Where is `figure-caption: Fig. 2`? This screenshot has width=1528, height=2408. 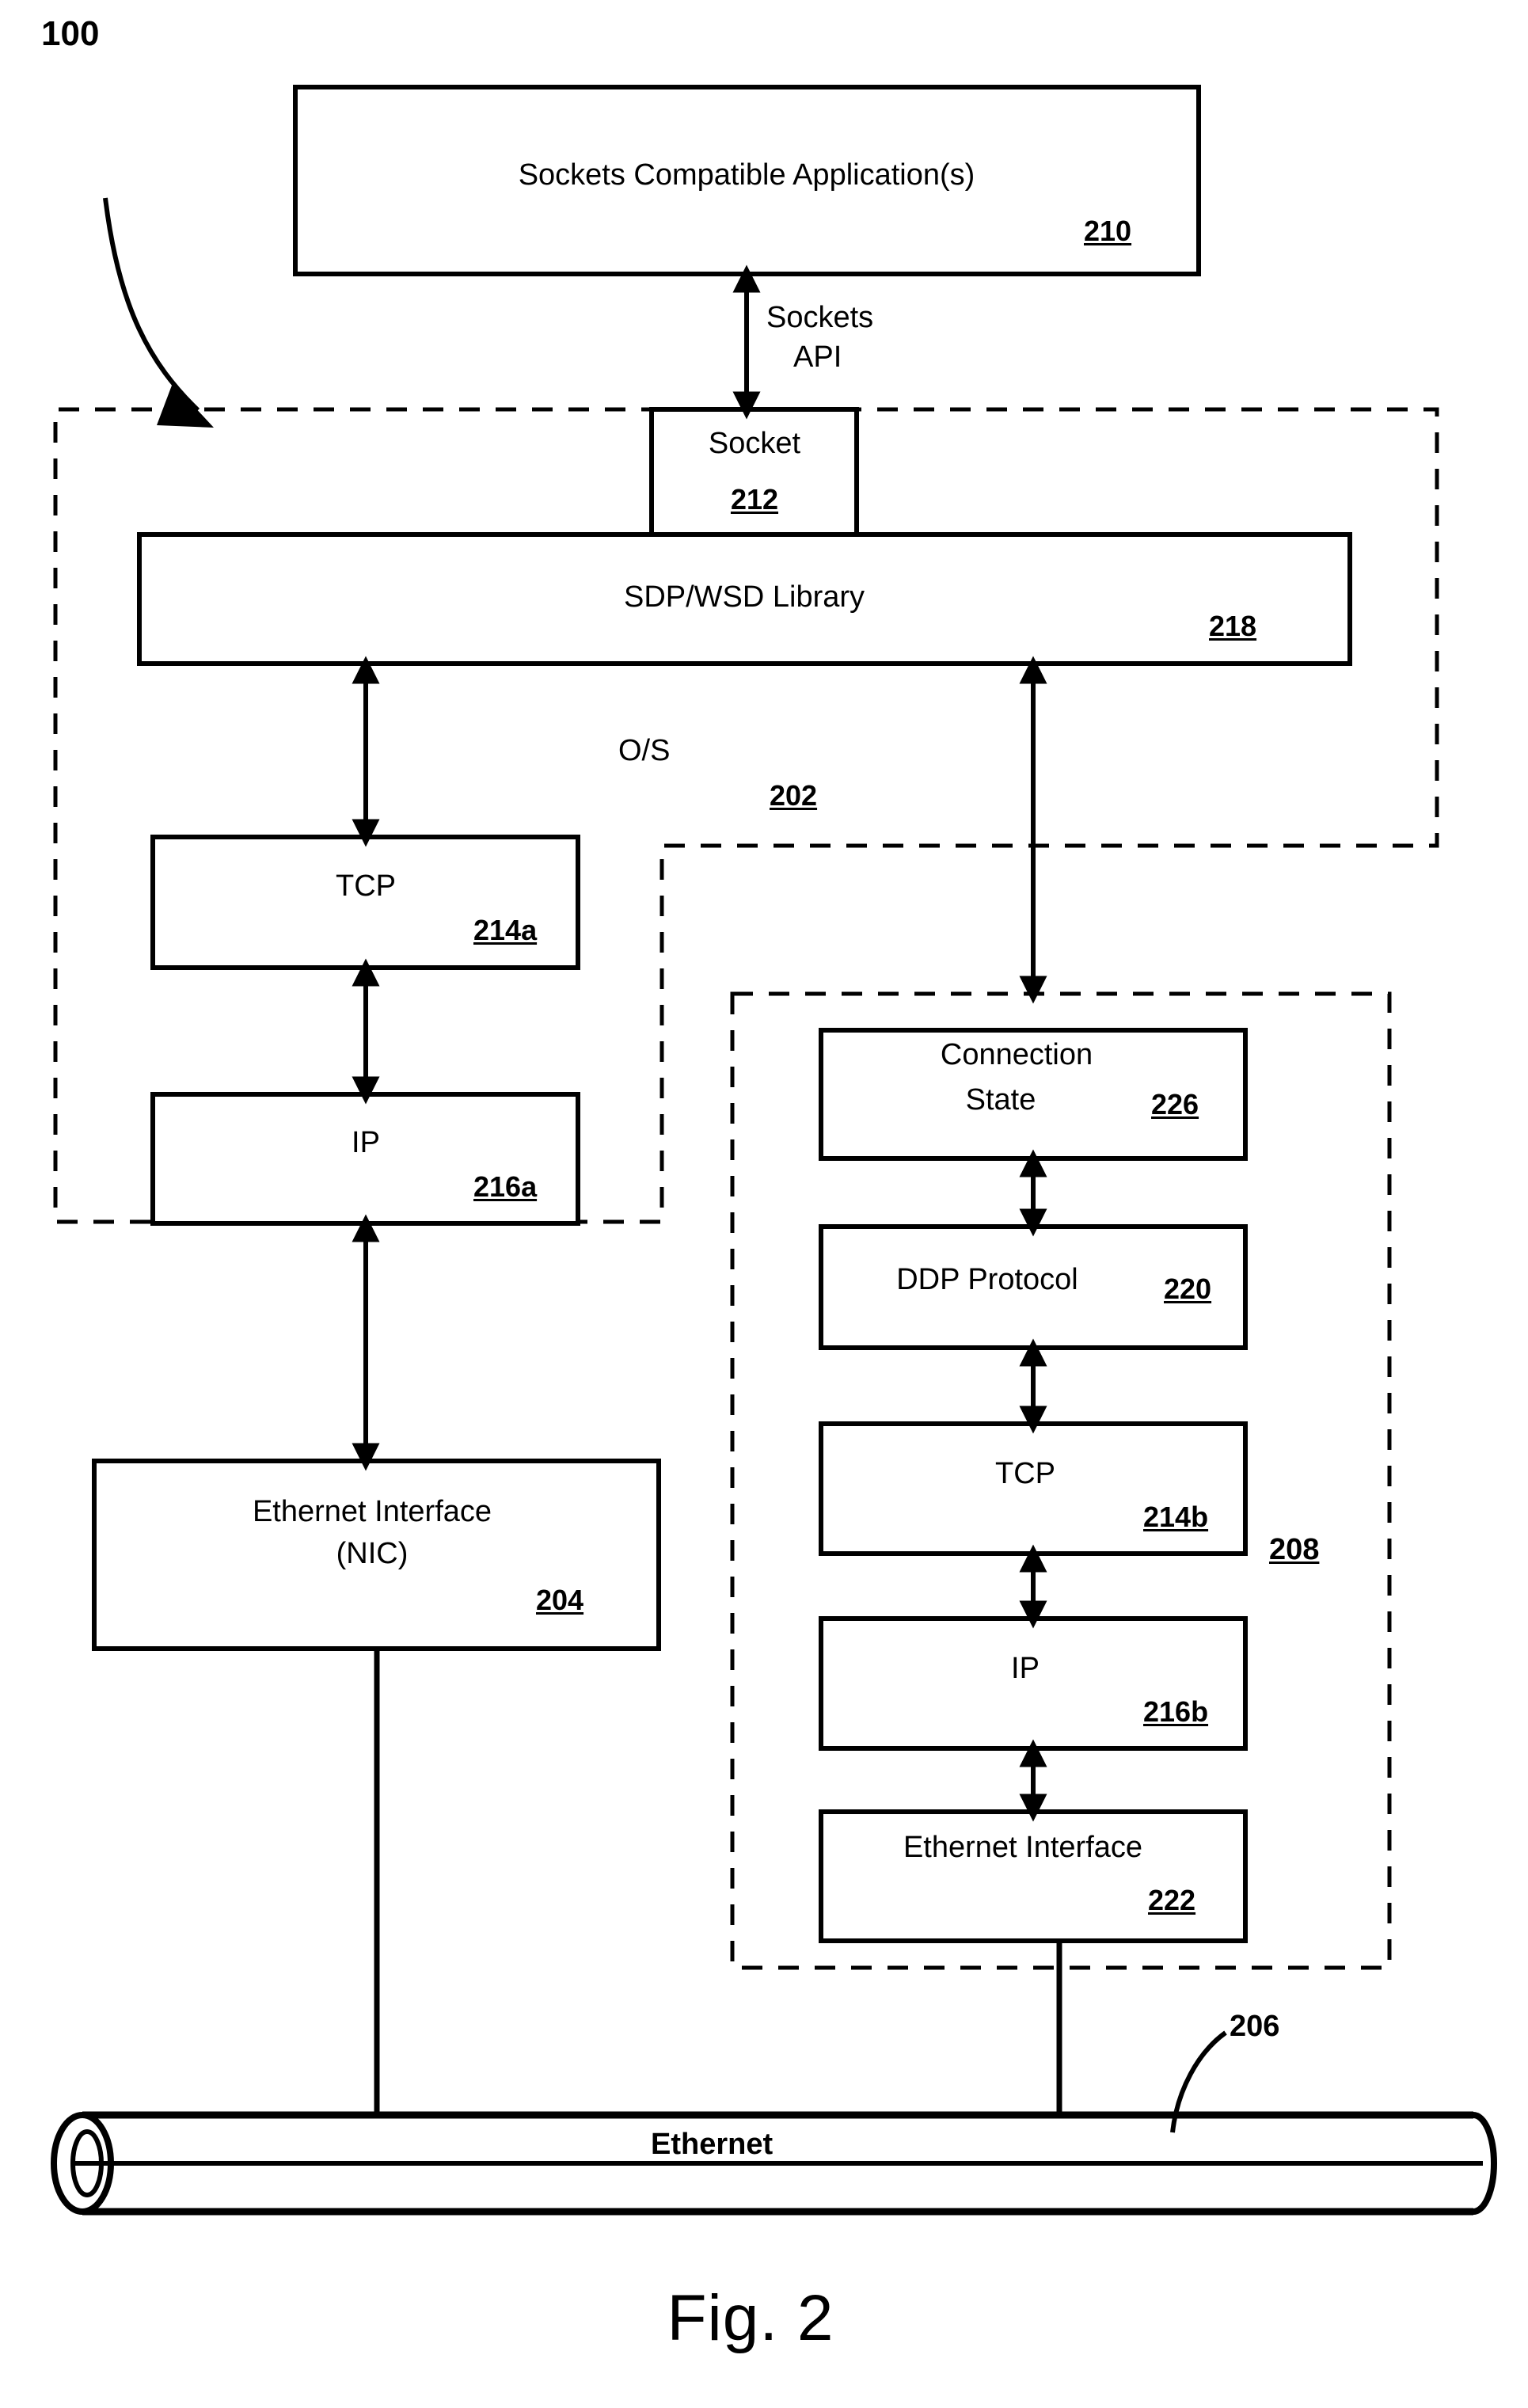
figure-caption: Fig. 2 is located at coordinates (750, 2318).